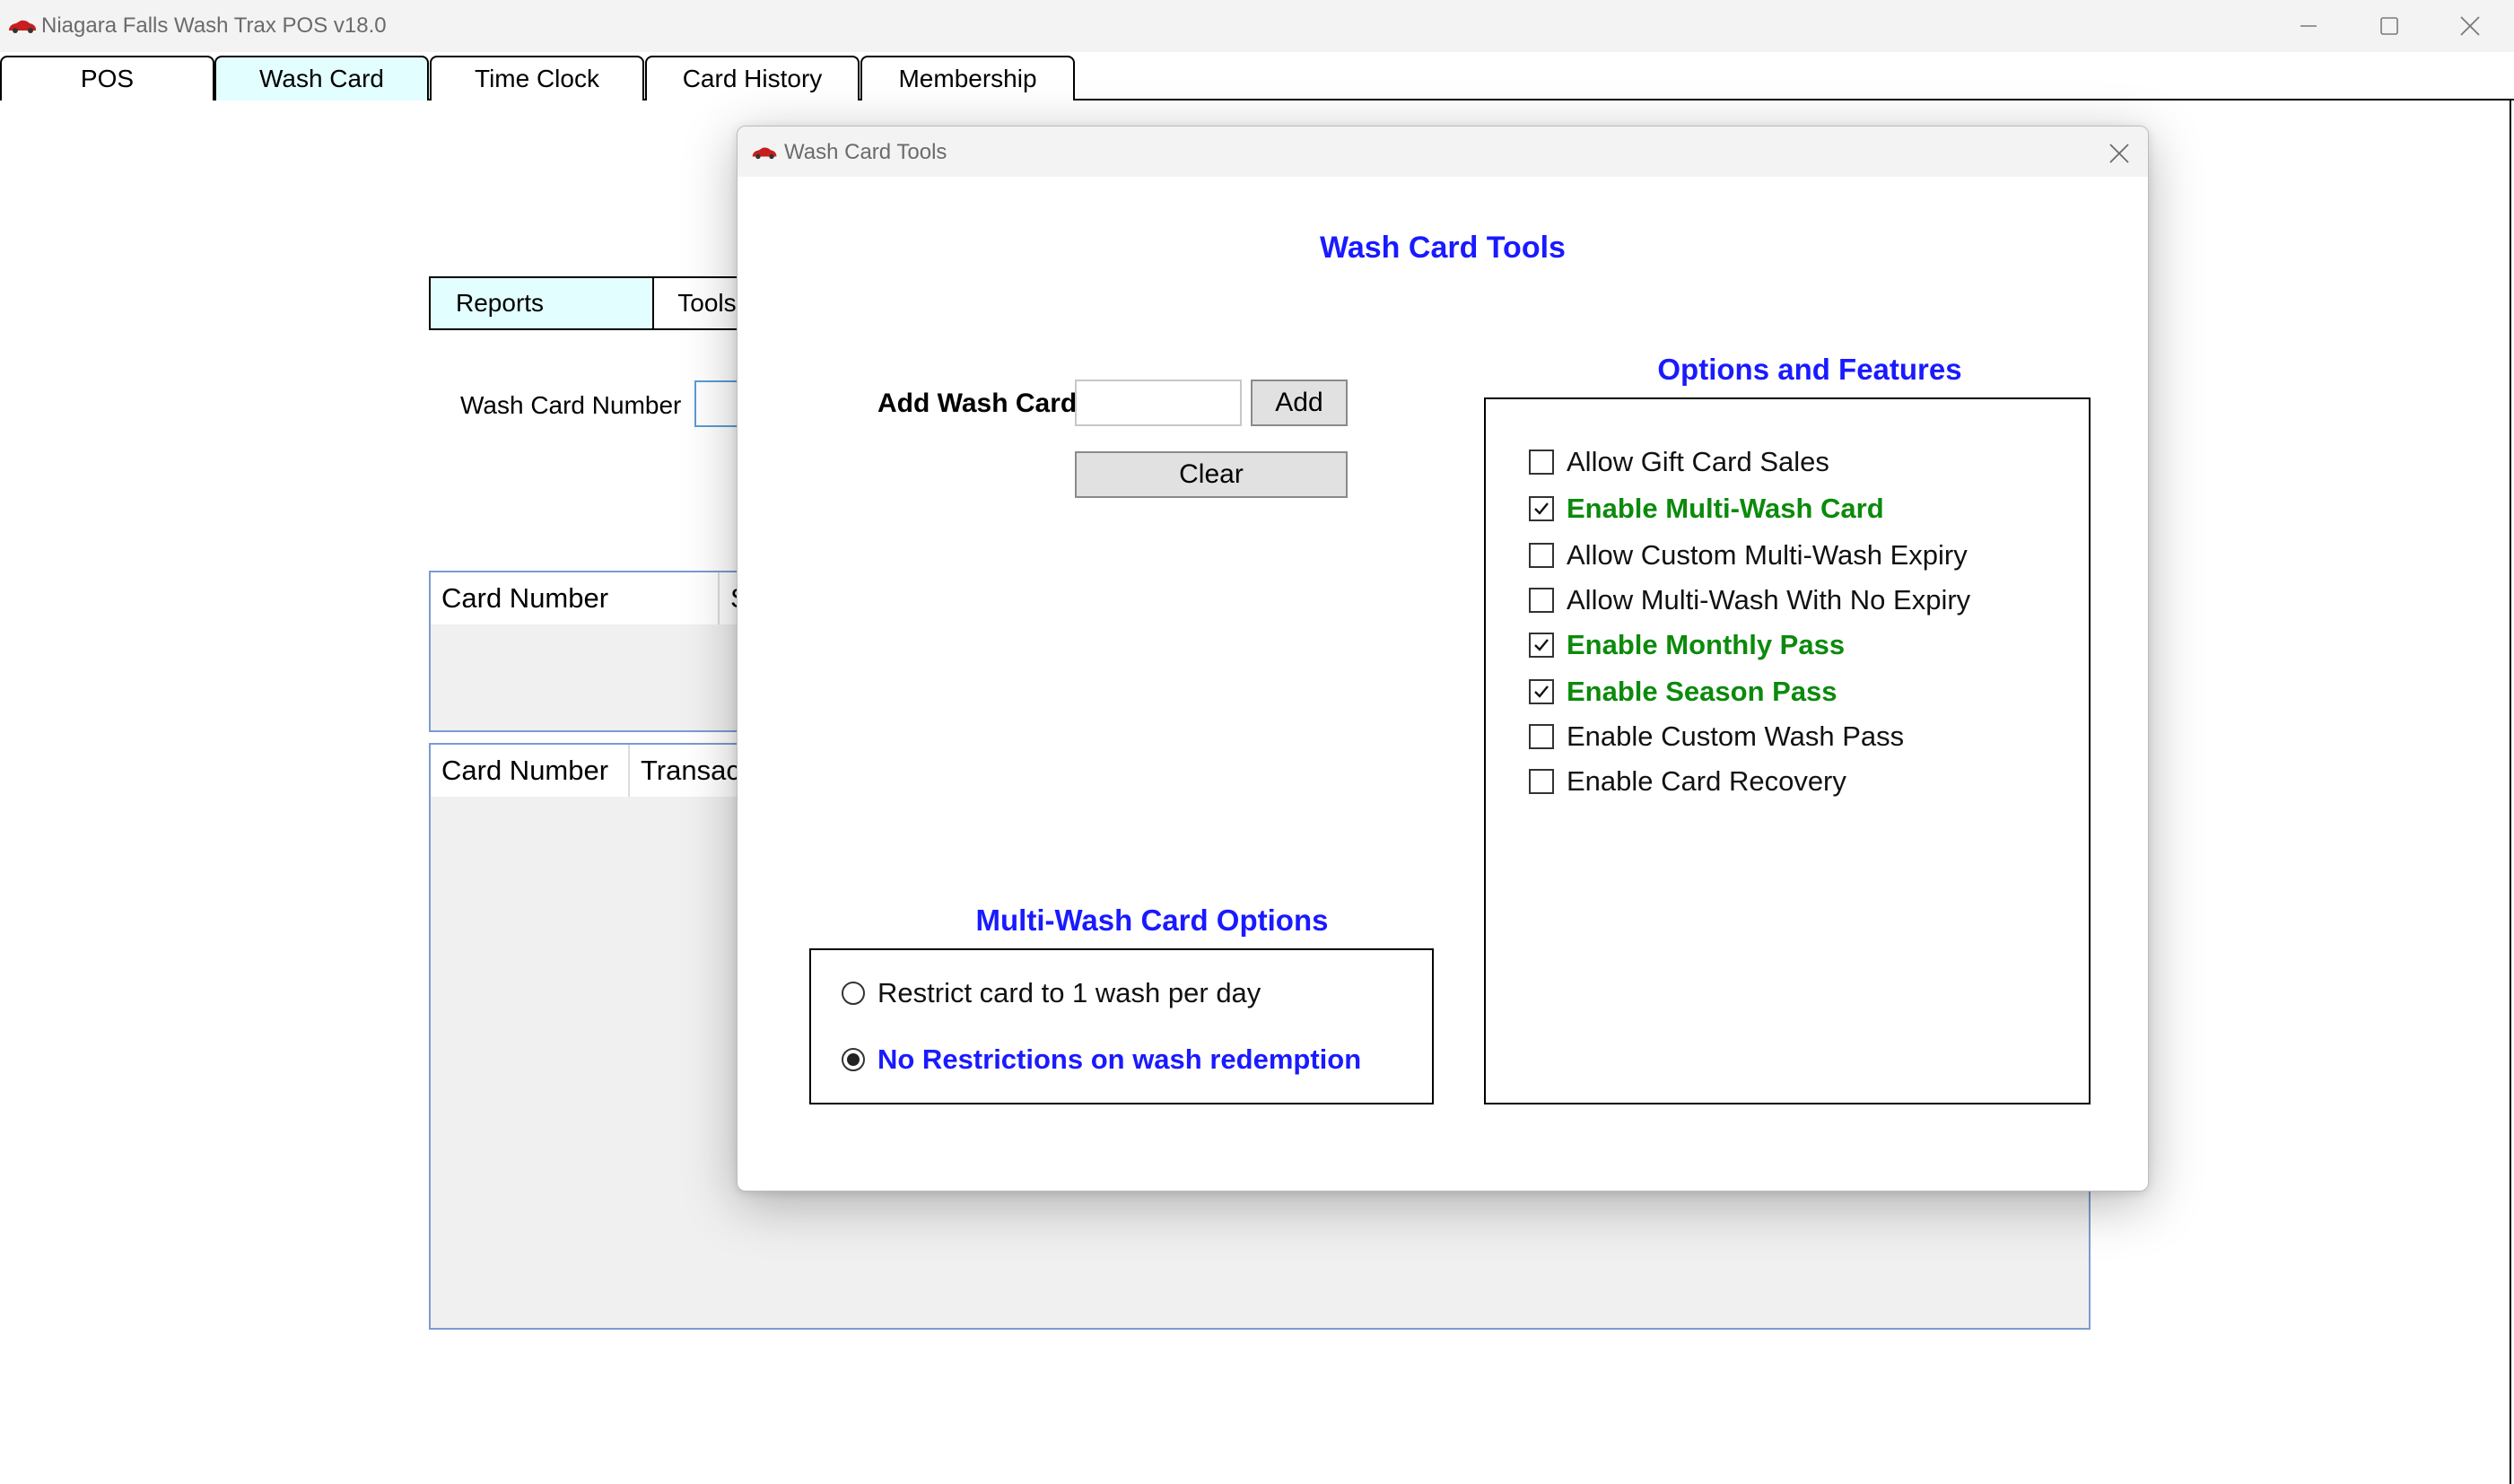 This screenshot has height=1484, width=2514. I want to click on wash-card-subtabs: Reports Tools, so click(599, 303).